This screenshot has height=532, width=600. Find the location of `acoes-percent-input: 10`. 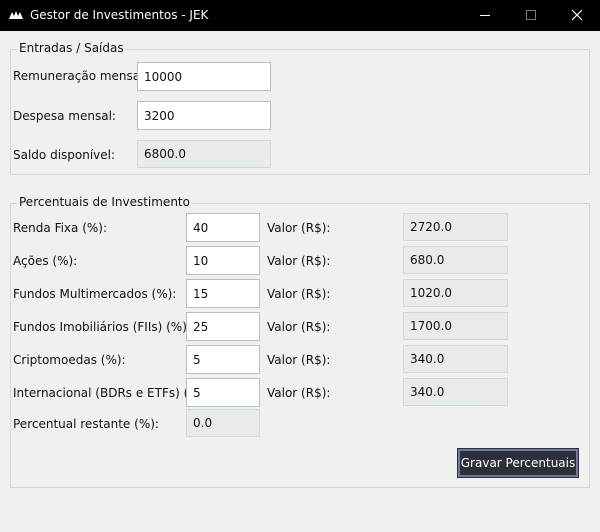

acoes-percent-input: 10 is located at coordinates (223, 260).